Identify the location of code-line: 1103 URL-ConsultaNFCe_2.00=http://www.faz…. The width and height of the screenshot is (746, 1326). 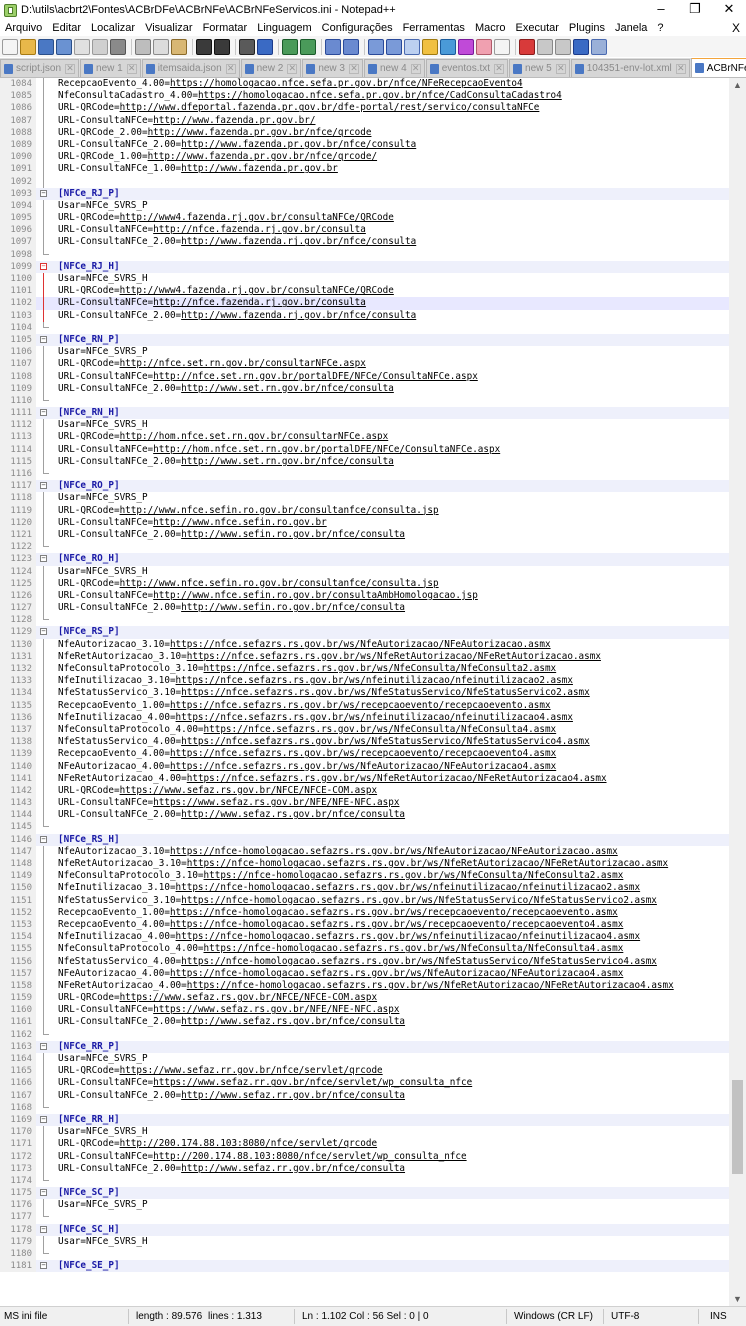
(373, 315).